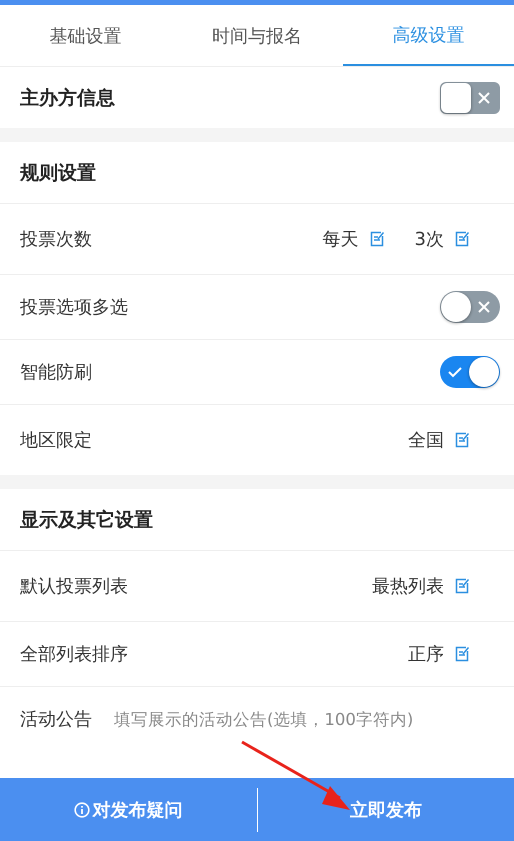 This screenshot has width=514, height=841. What do you see at coordinates (86, 35) in the screenshot?
I see `tab: 基础设置` at bounding box center [86, 35].